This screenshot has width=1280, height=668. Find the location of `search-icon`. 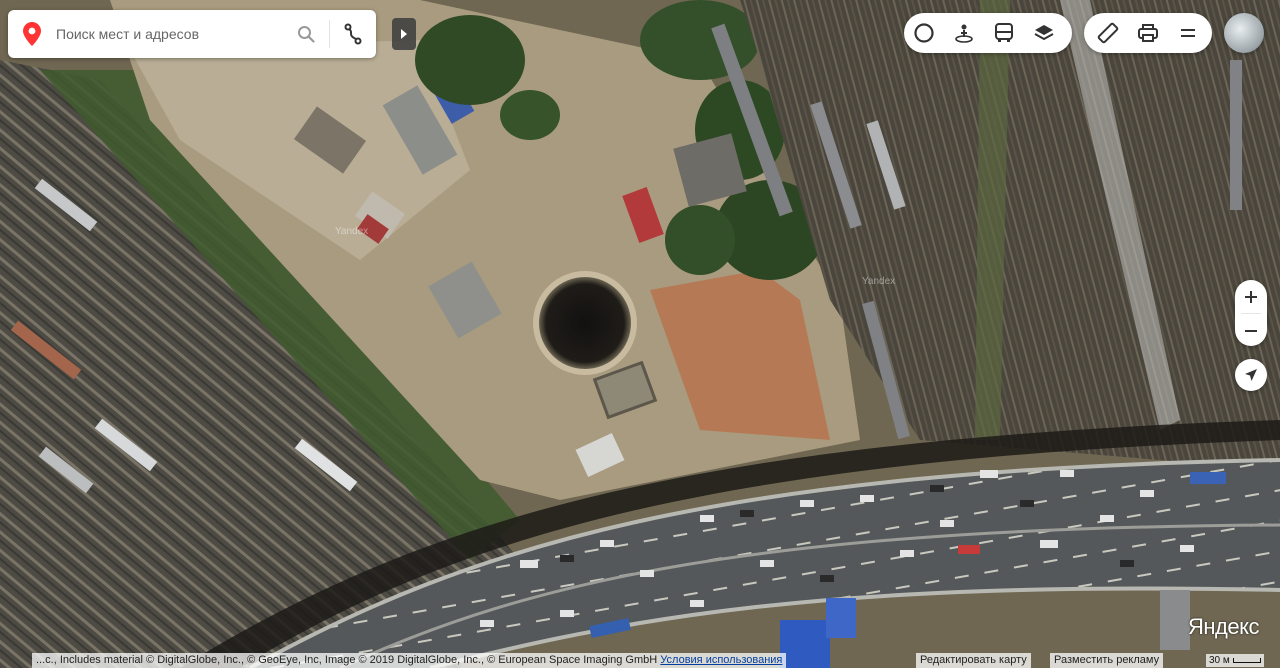

search-icon is located at coordinates (306, 34).